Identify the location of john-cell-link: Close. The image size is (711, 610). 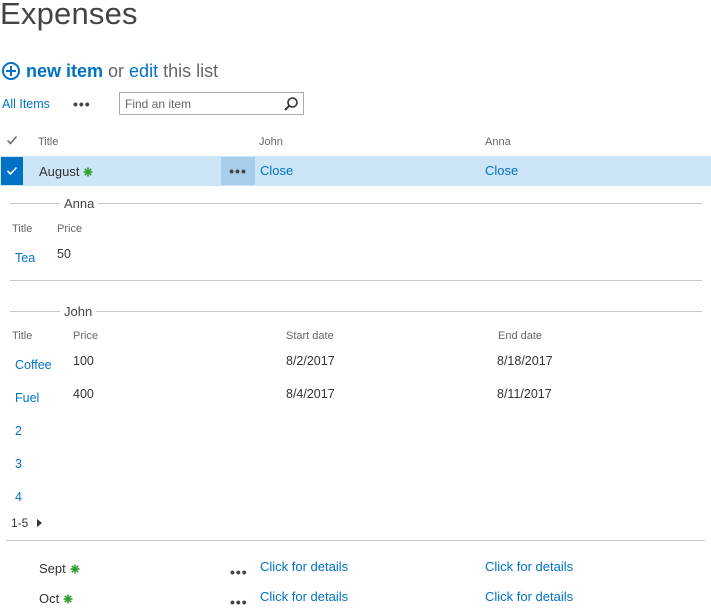
(276, 171).